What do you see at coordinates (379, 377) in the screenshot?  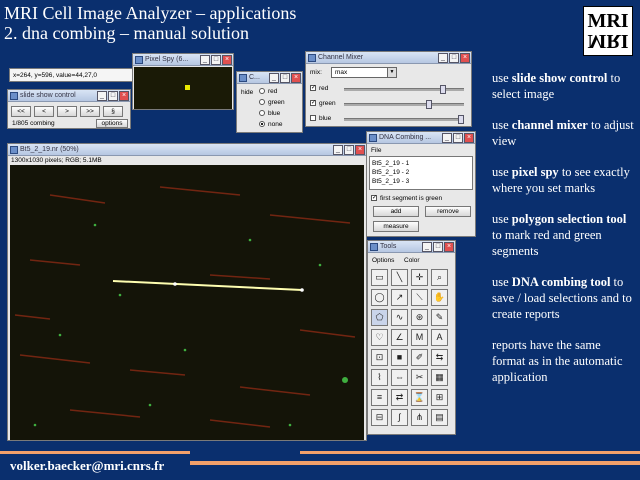 I see `brush-tool-icon: ⌇` at bounding box center [379, 377].